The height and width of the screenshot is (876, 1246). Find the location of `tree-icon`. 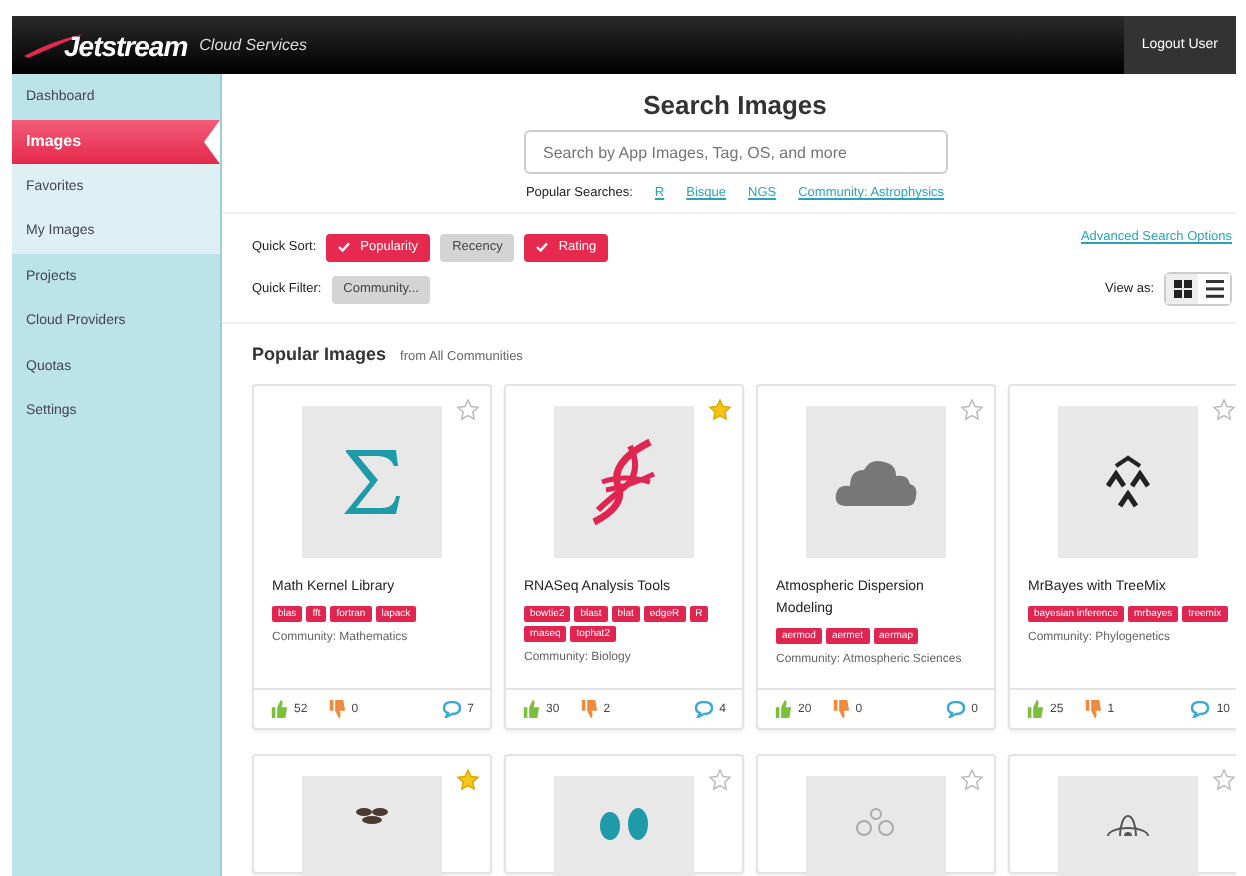

tree-icon is located at coordinates (1128, 482).